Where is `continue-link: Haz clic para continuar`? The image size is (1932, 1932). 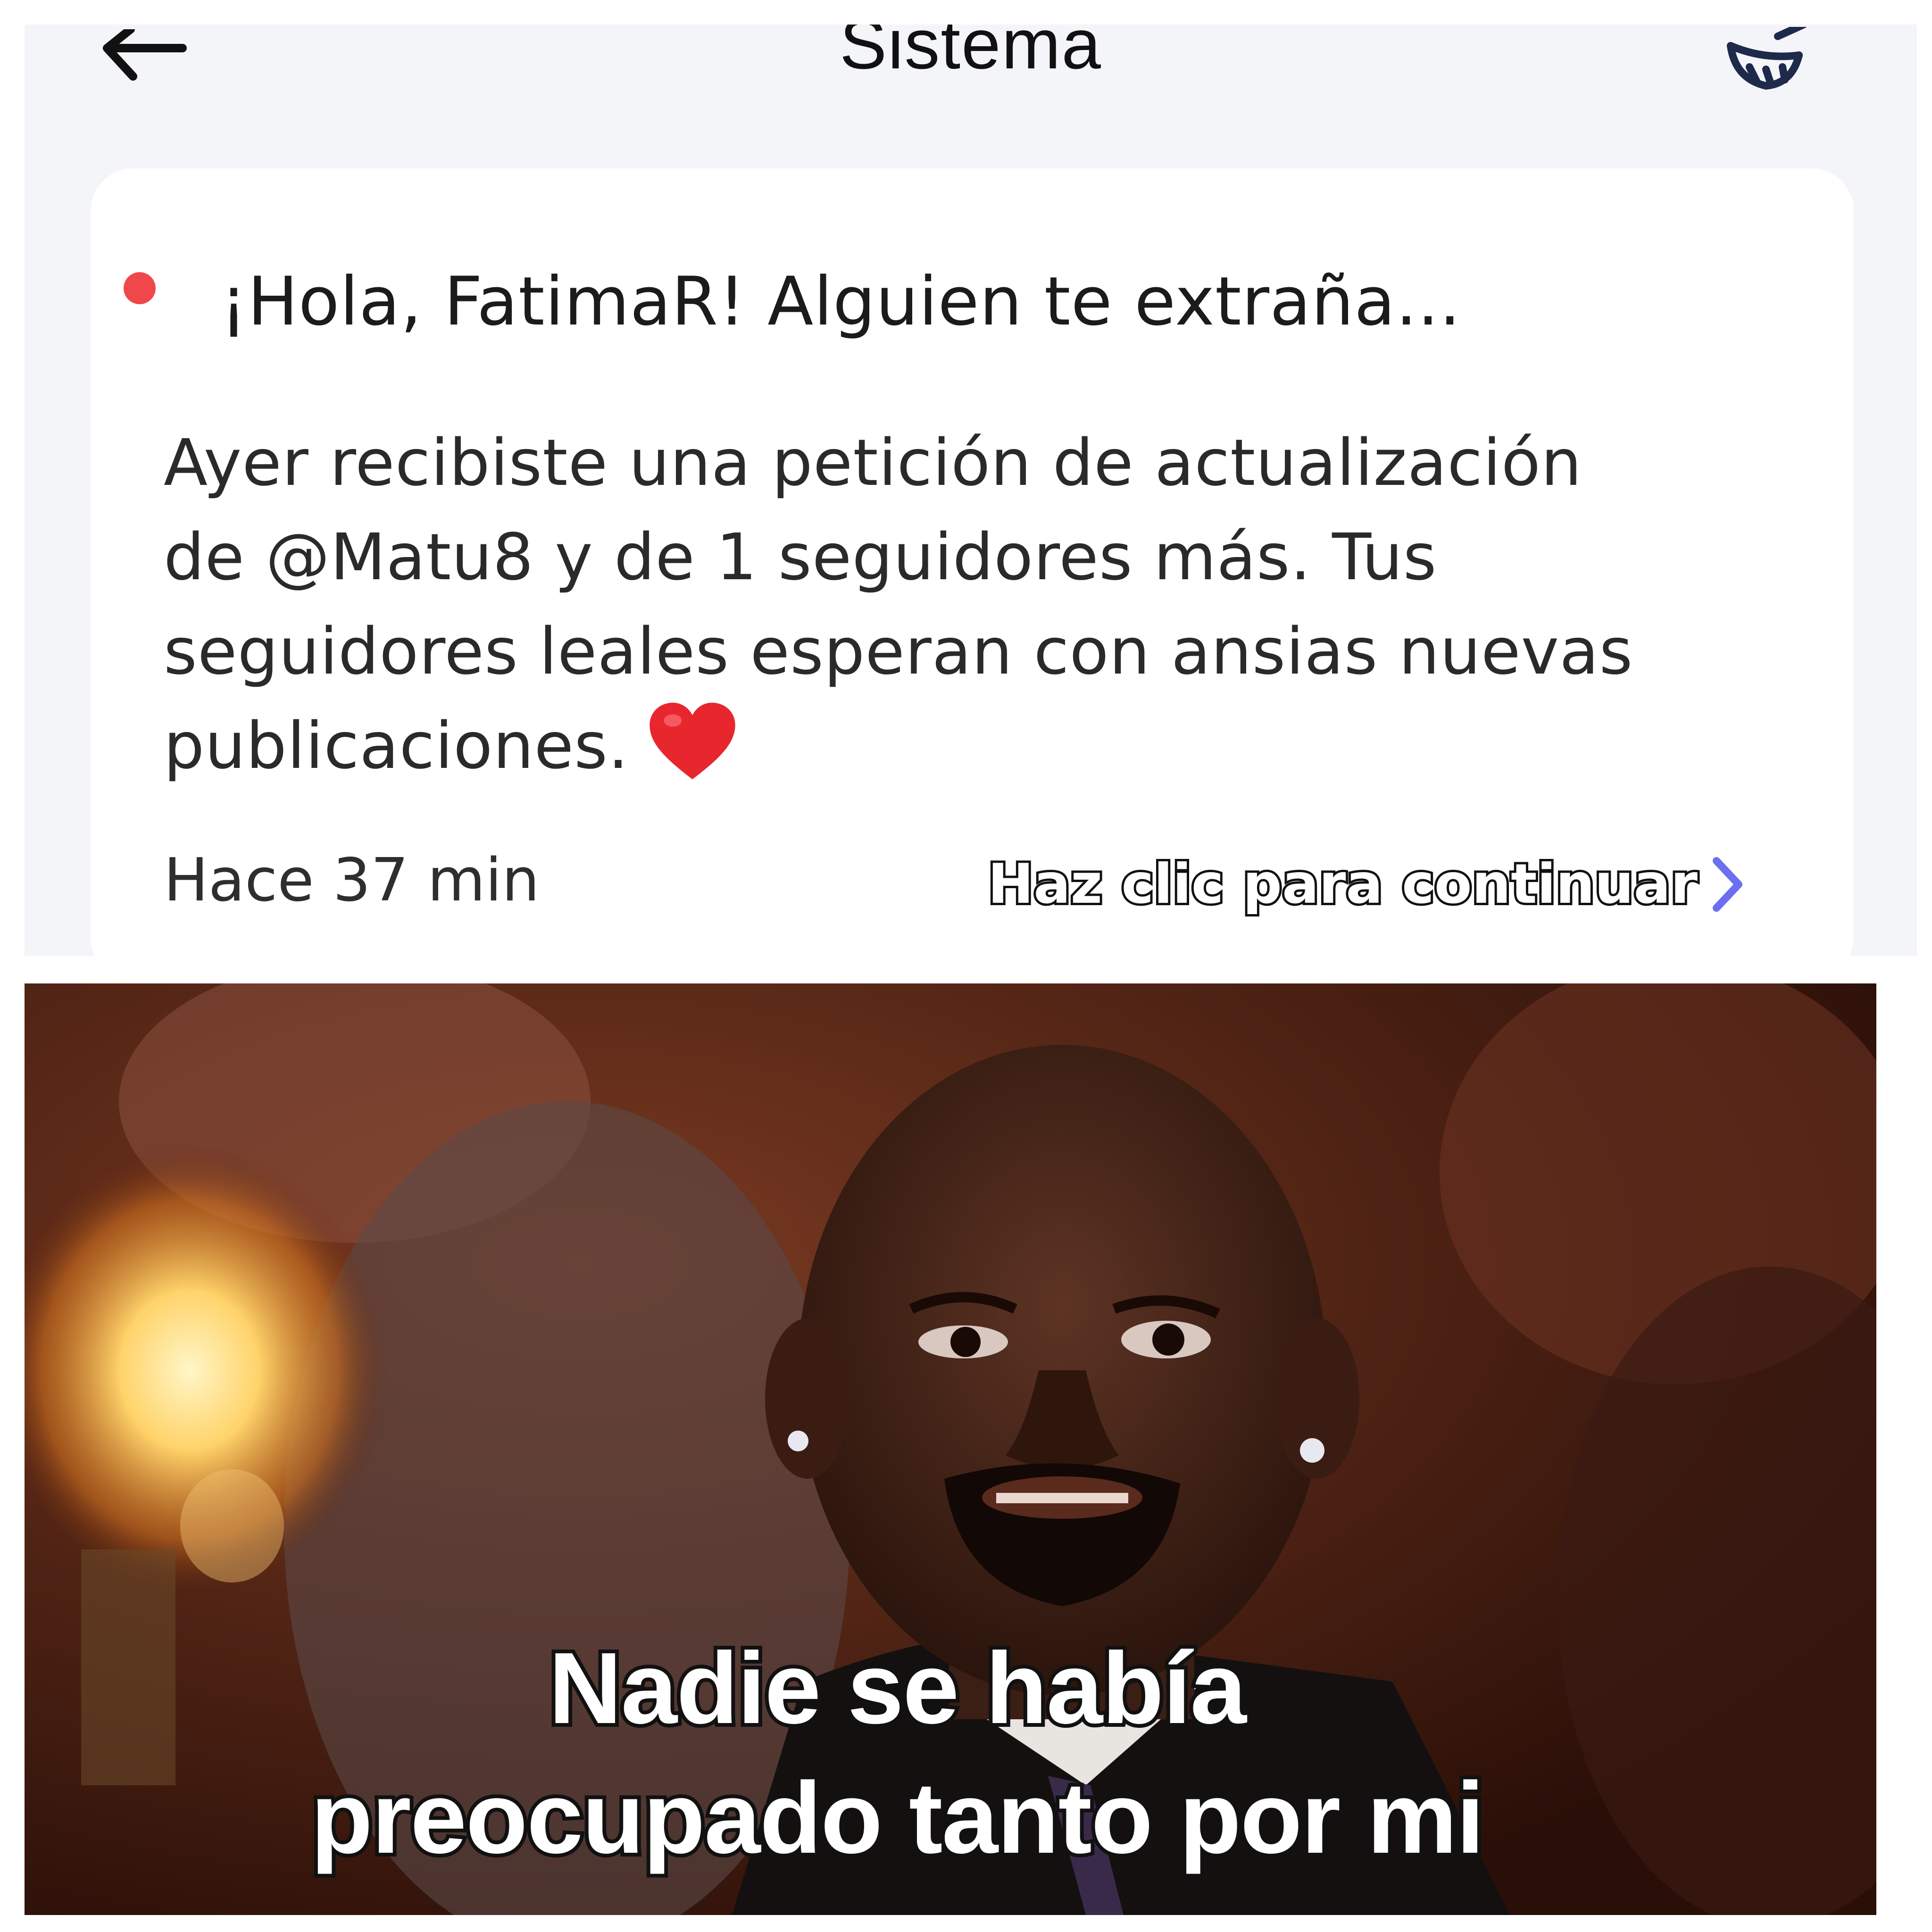
continue-link: Haz clic para continuar is located at coordinates (1366, 884).